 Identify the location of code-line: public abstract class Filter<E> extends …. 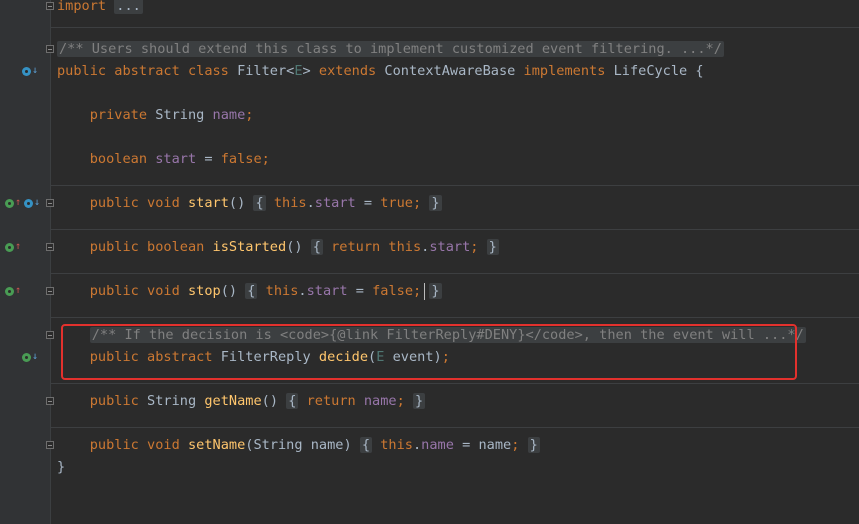
(458, 71).